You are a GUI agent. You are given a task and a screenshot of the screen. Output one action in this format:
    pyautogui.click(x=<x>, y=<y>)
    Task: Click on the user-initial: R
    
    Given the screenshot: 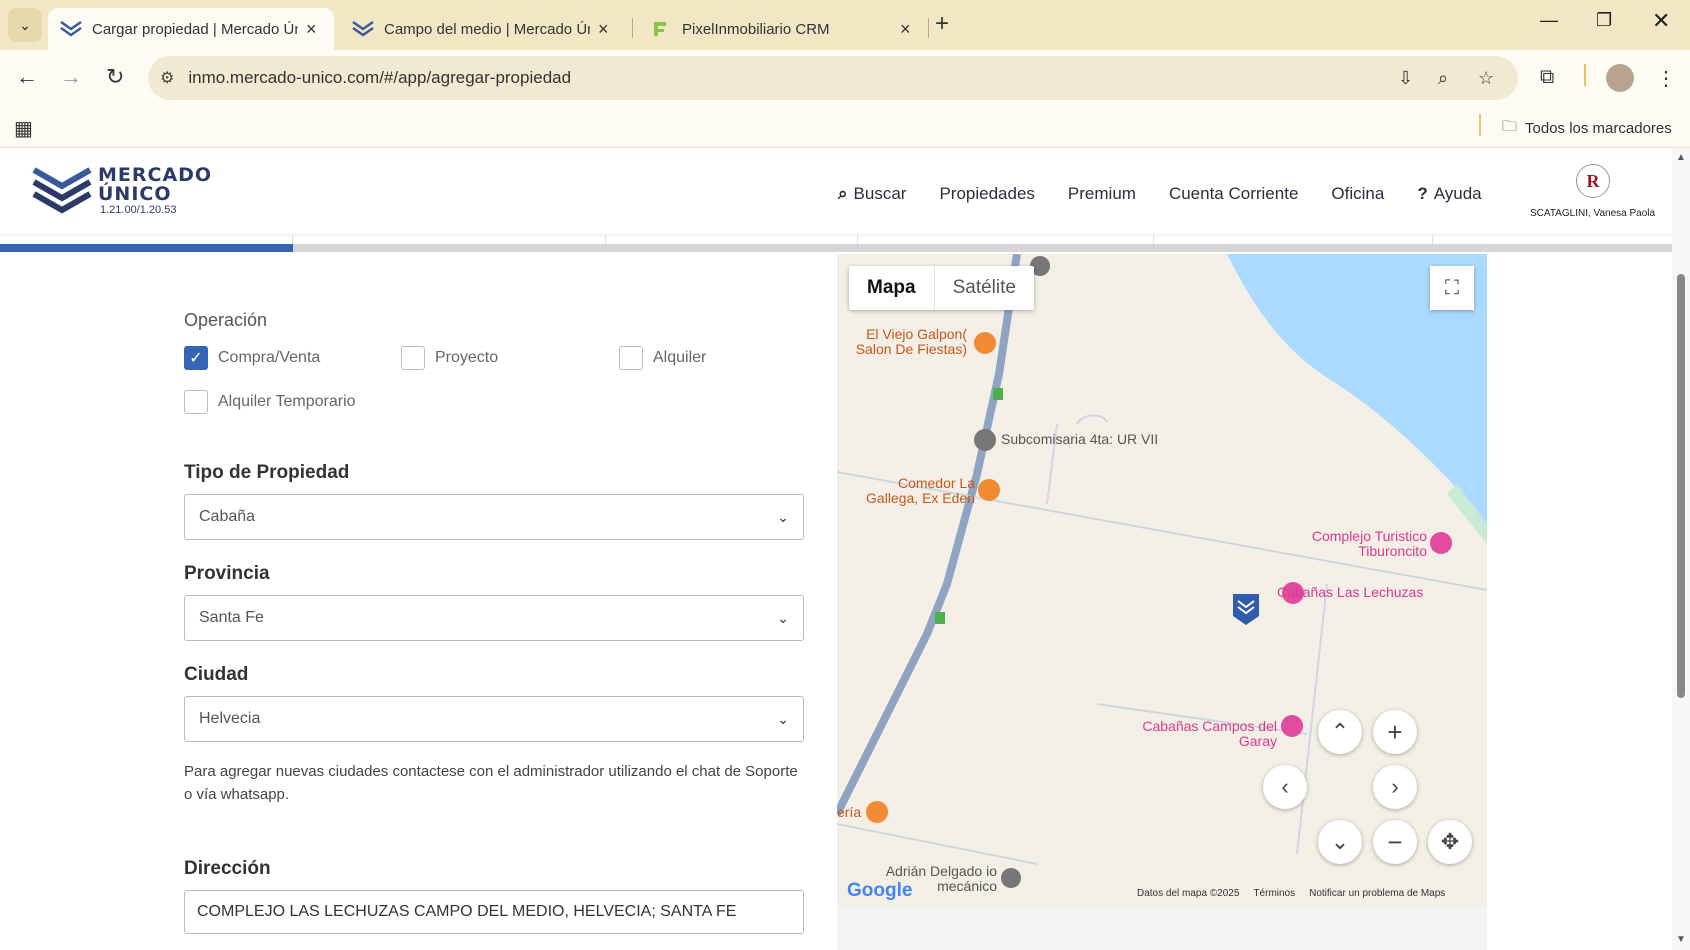 What is the action you would take?
    pyautogui.click(x=1593, y=180)
    